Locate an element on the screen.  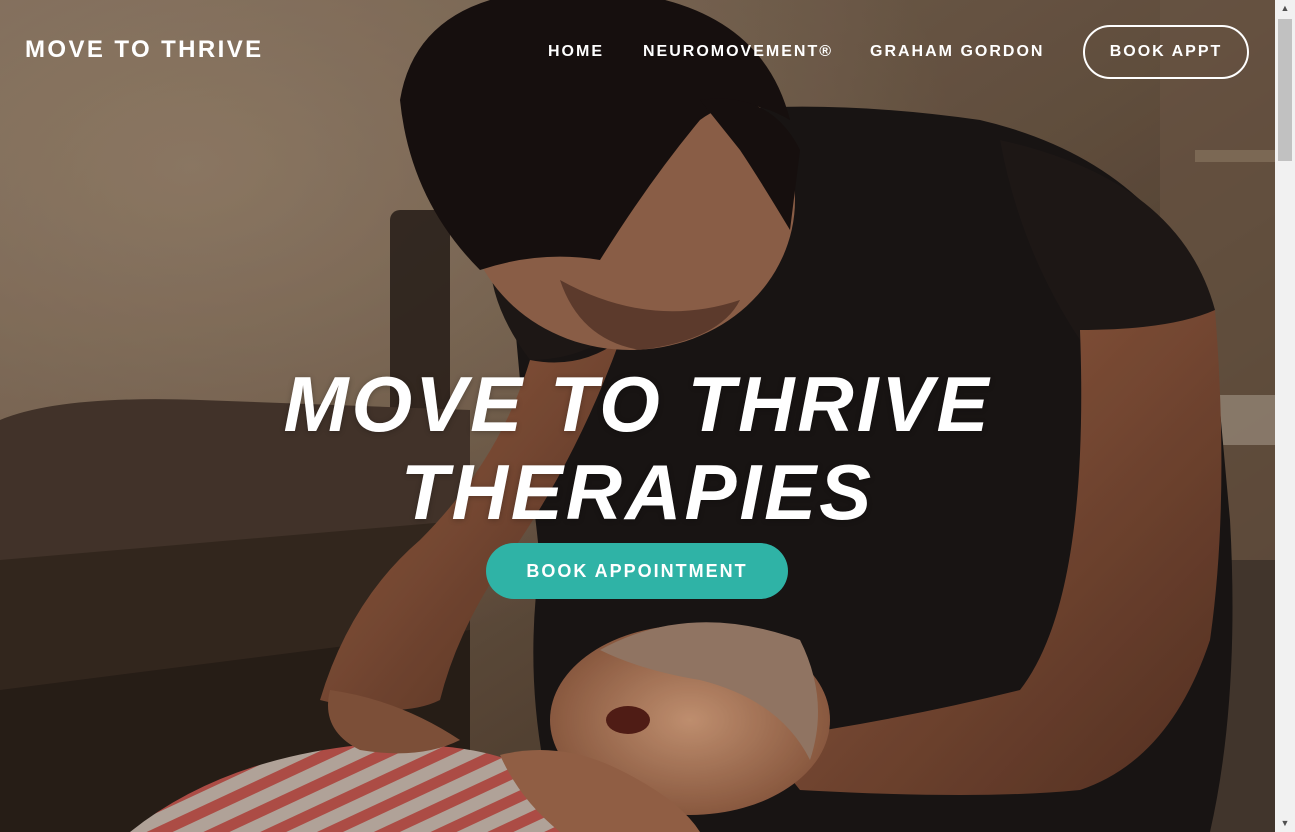
scrollbar-thumb is located at coordinates (1285, 90).